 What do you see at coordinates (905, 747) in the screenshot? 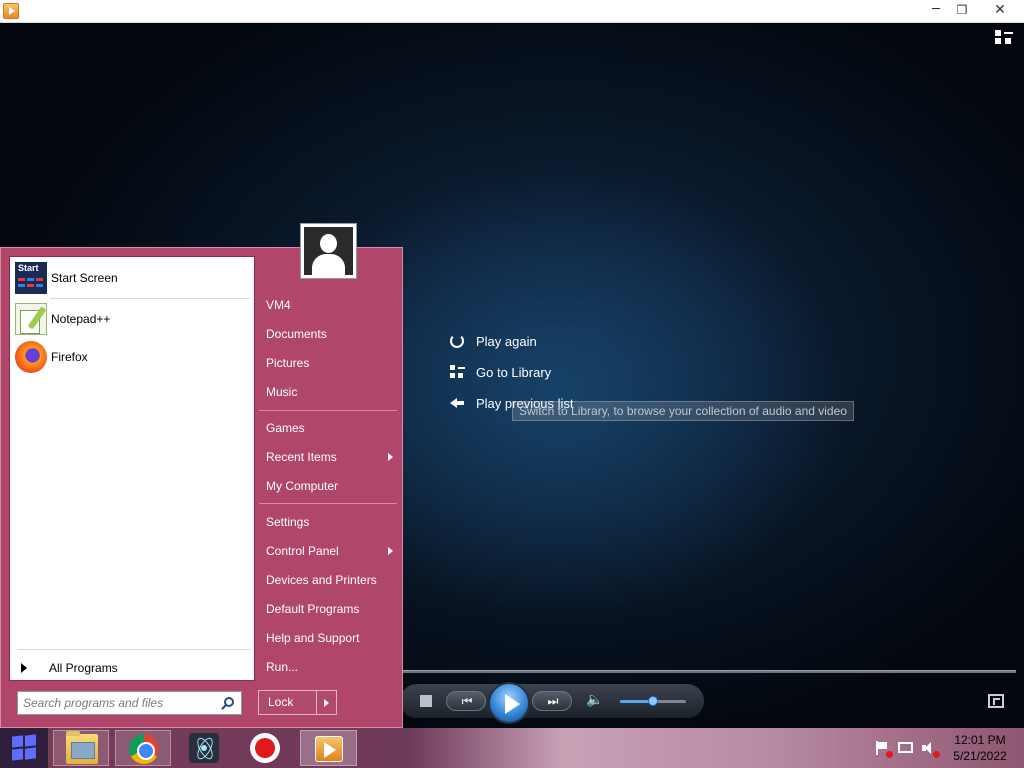
I see `network-icon` at bounding box center [905, 747].